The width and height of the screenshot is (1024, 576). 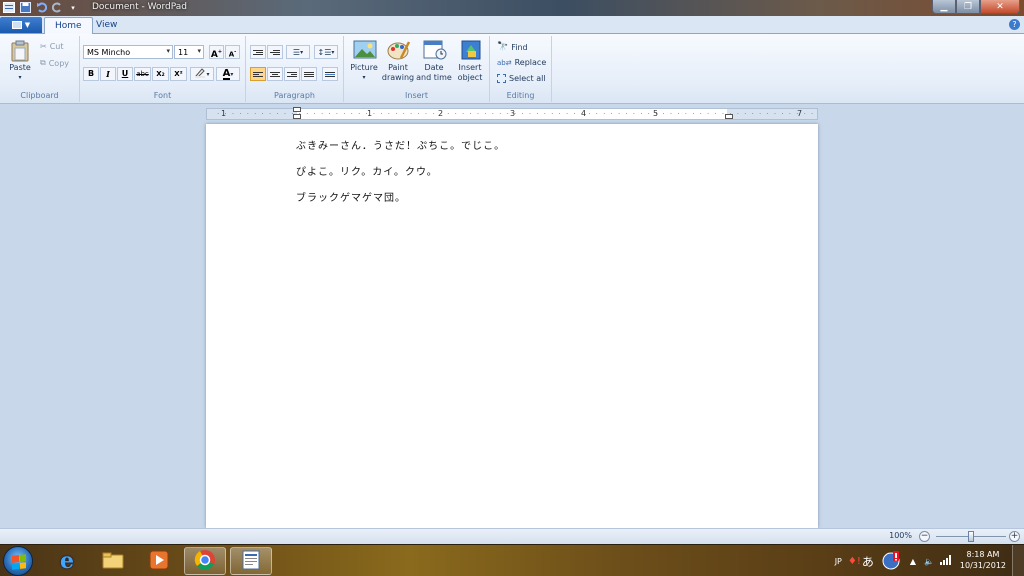 I want to click on right-indent-marker, so click(x=729, y=116).